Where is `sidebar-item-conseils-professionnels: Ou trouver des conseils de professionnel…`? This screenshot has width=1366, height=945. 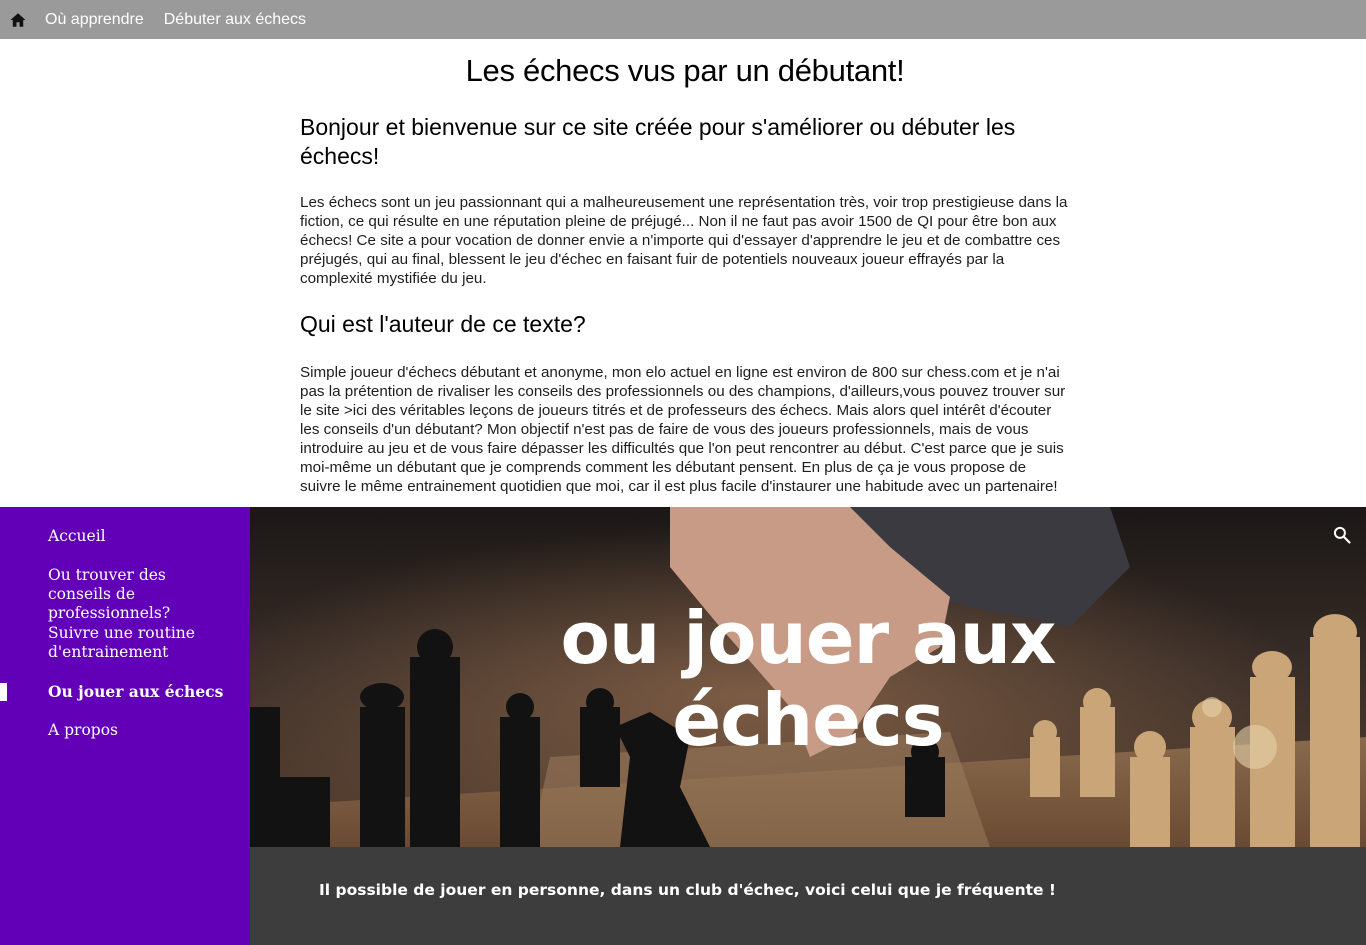
sidebar-item-conseils-professionnels: Ou trouver des conseils de professionnel… is located at coordinates (140, 594).